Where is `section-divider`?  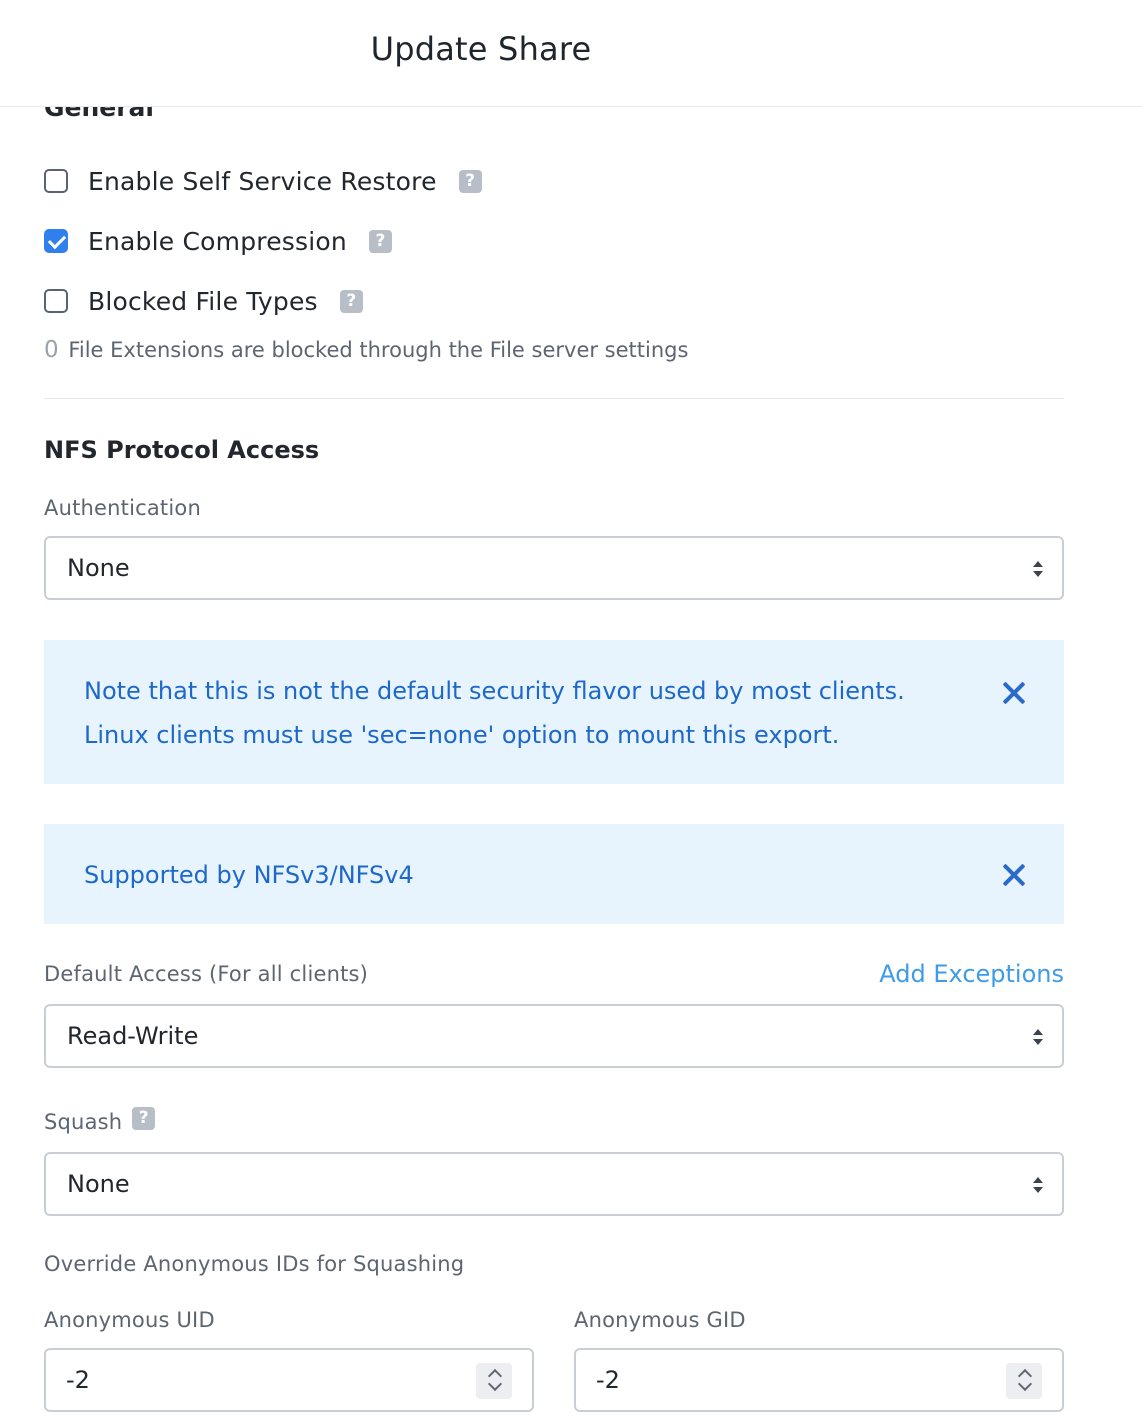 section-divider is located at coordinates (554, 398).